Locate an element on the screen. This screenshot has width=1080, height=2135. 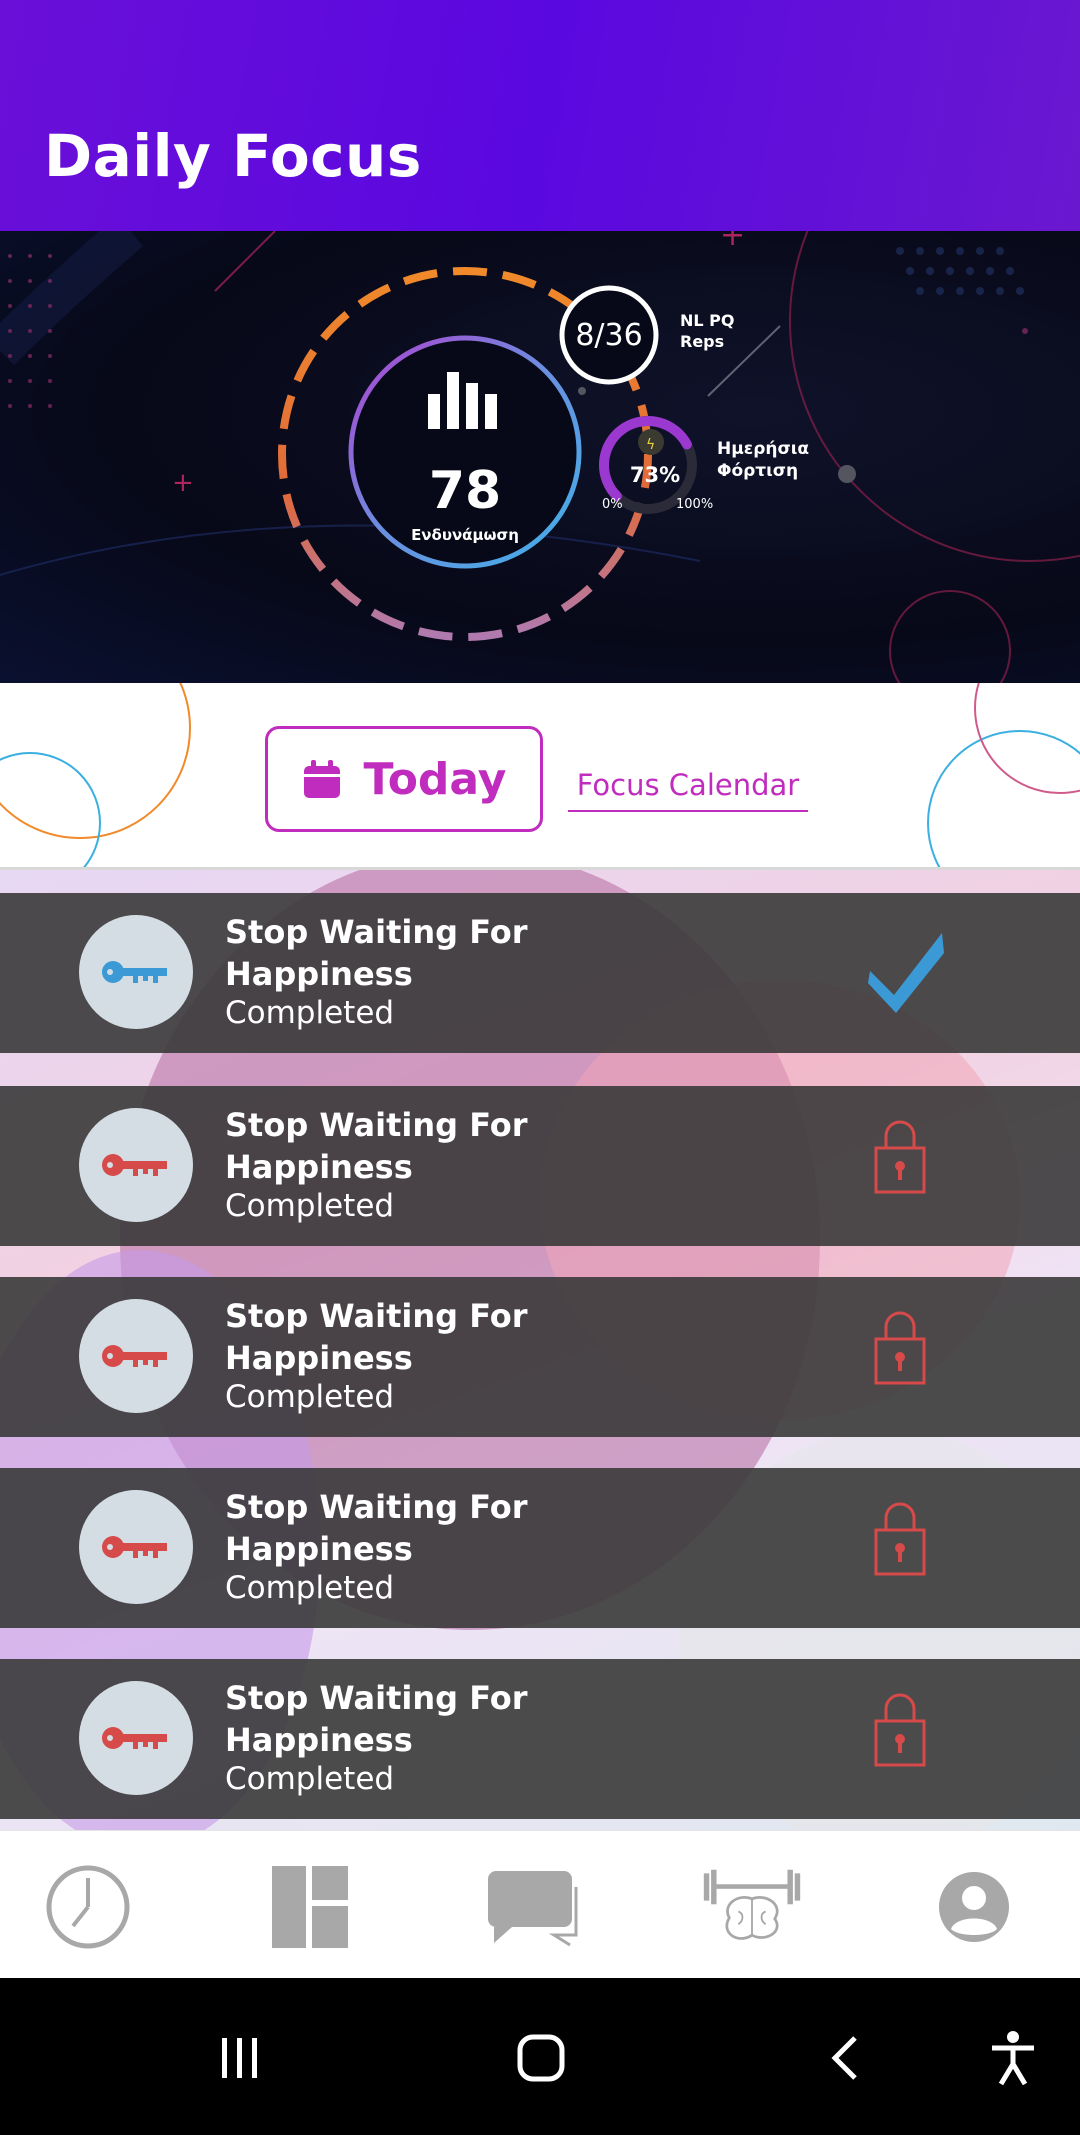
checkmark-icon is located at coordinates (905, 970).